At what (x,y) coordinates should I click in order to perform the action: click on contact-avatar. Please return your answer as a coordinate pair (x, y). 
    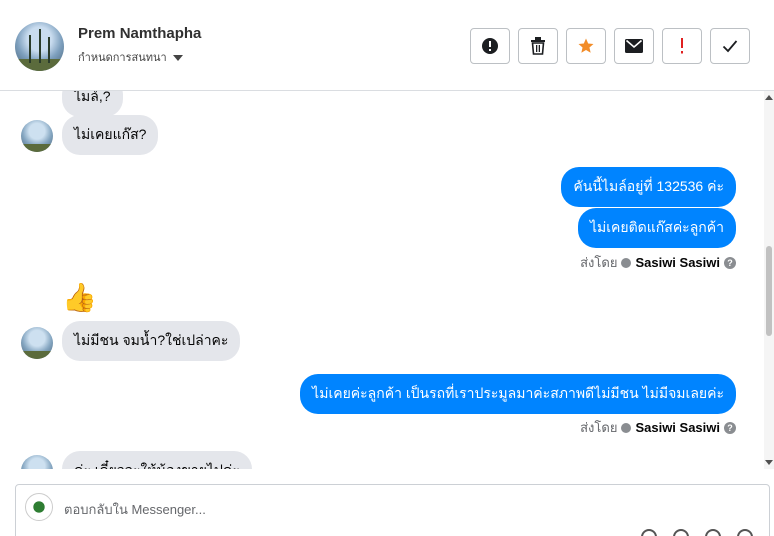
    Looking at the image, I should click on (39, 46).